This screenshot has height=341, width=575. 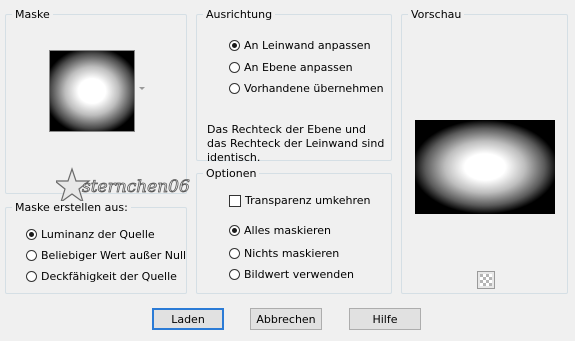 I want to click on cancel-button: Abbrechen, so click(x=286, y=319).